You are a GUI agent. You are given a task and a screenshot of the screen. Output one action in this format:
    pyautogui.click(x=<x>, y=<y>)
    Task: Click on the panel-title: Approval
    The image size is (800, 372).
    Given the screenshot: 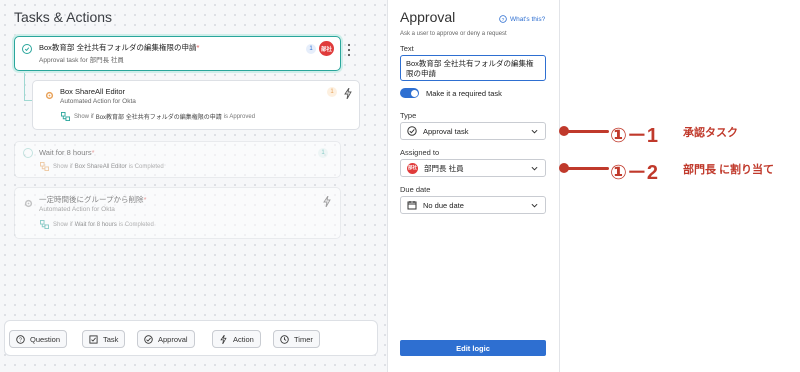 What is the action you would take?
    pyautogui.click(x=428, y=17)
    